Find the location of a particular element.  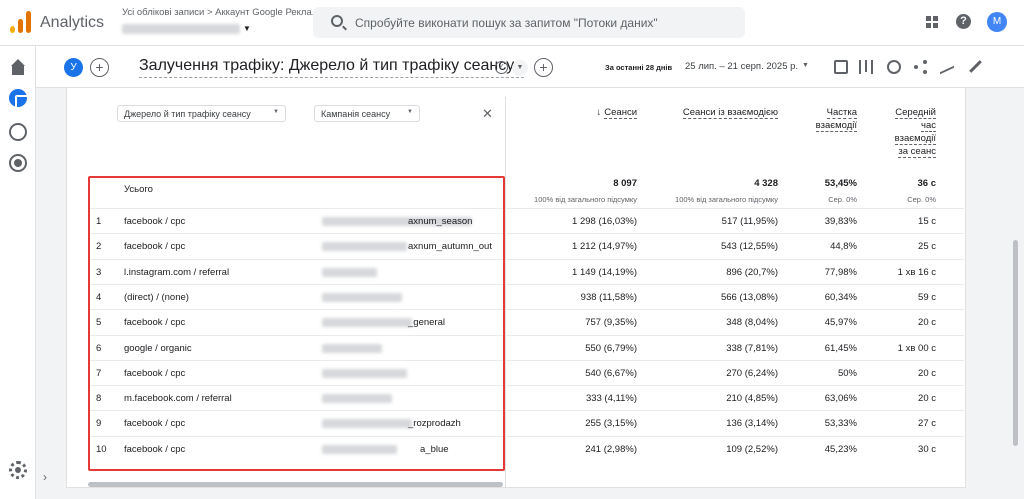

secondary-dimension-select: Кампанія сеансу ▼ is located at coordinates (367, 113).